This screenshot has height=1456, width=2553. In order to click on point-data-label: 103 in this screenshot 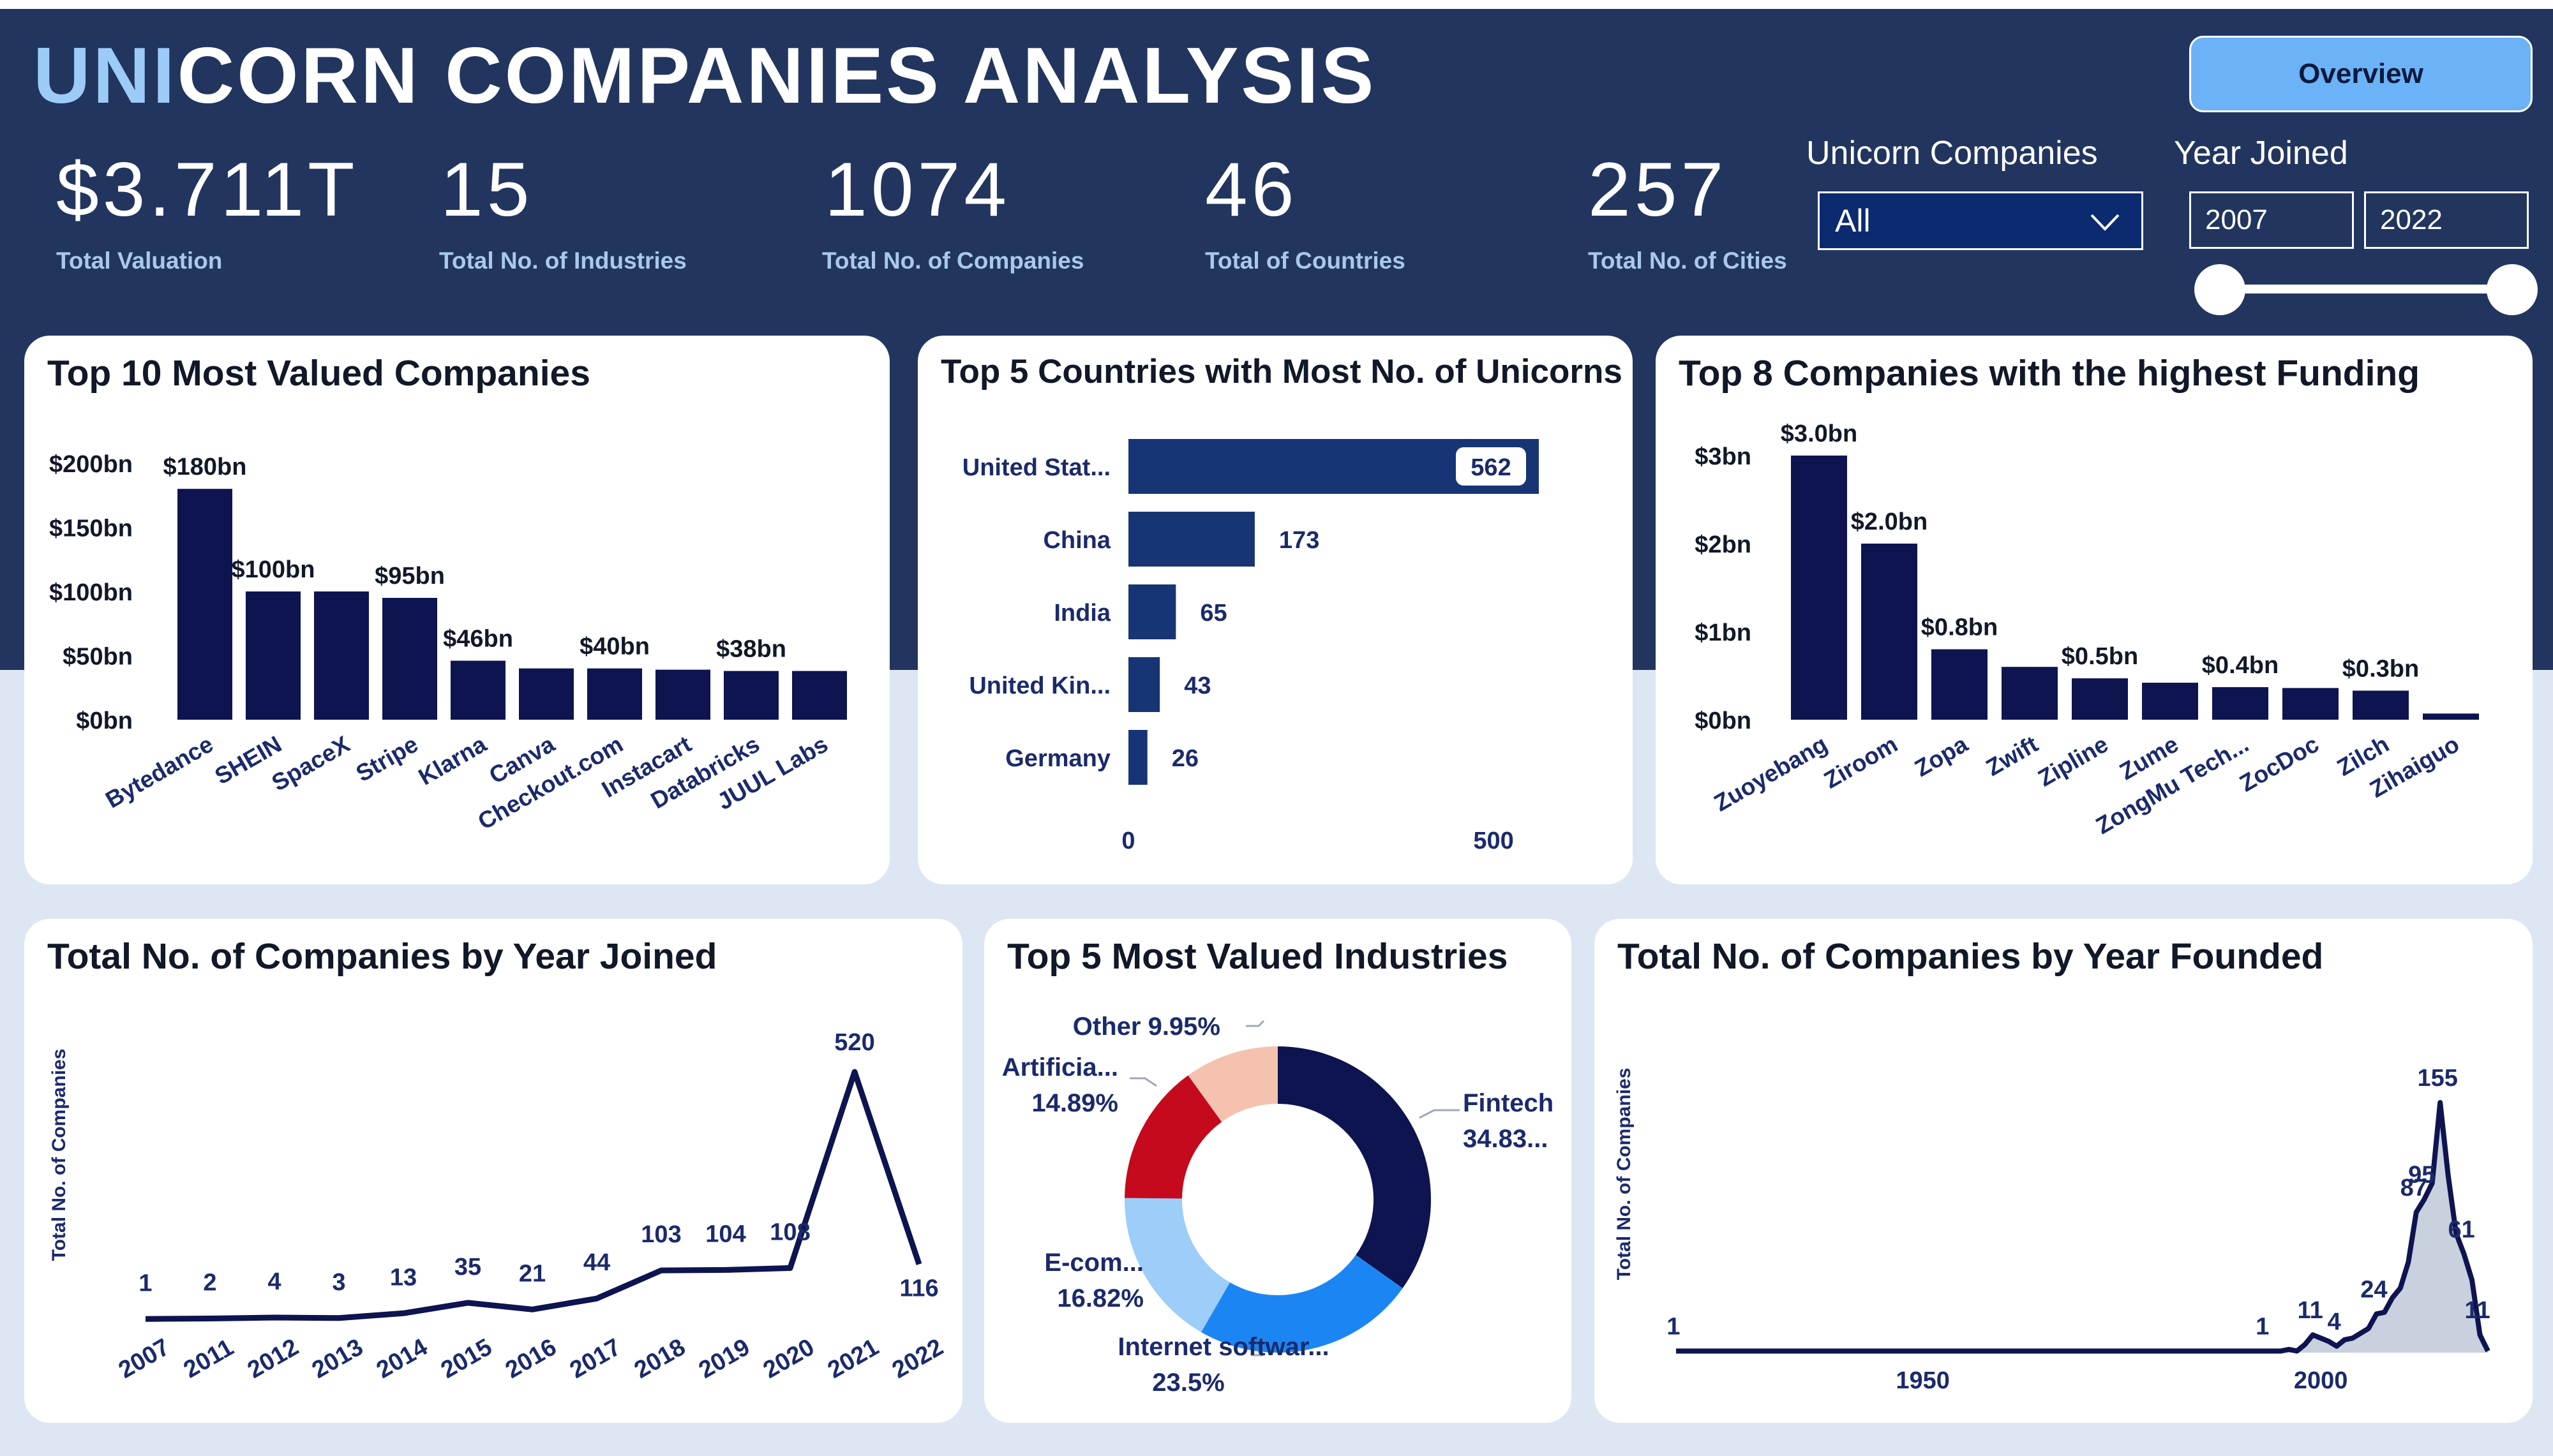, I will do `click(661, 1234)`.